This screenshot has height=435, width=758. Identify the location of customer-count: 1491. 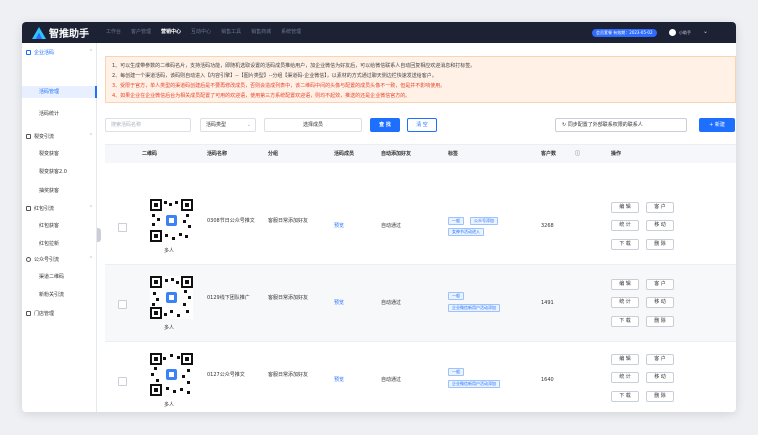
(547, 303).